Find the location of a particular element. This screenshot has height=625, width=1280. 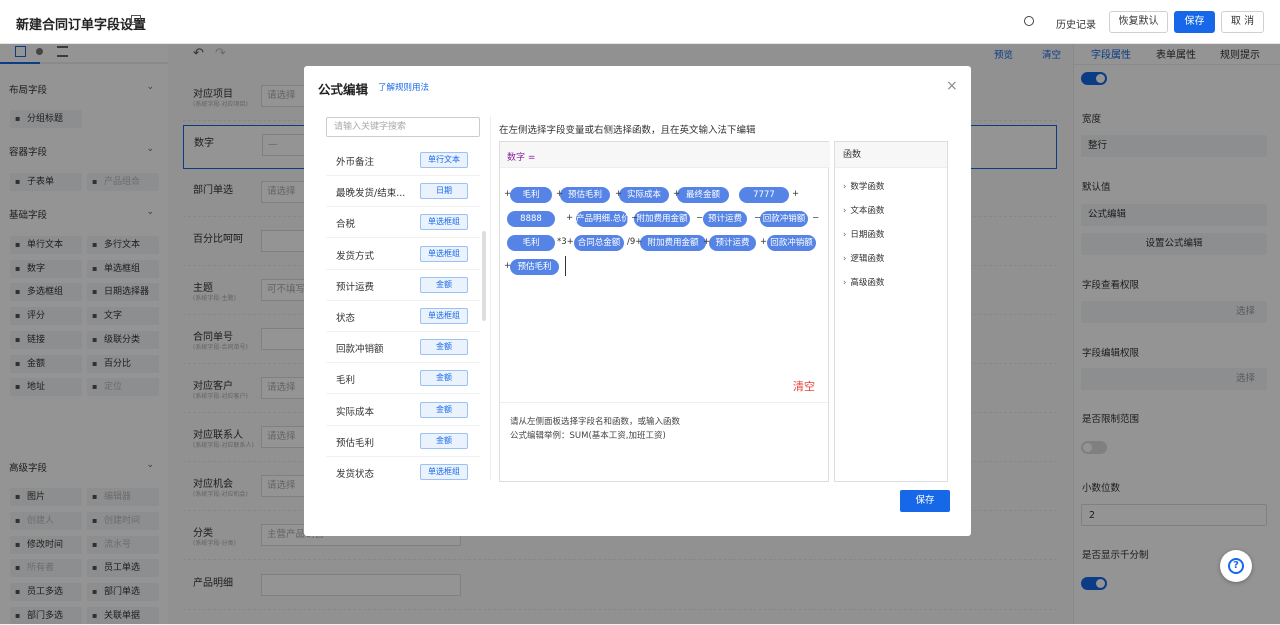

restore-default-button: 恢复默认 is located at coordinates (1138, 22).